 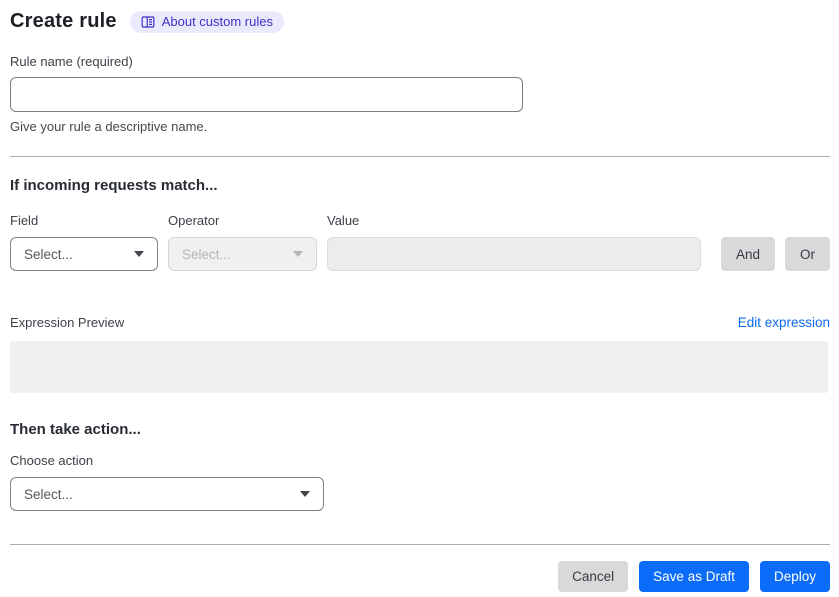 I want to click on header: Create rule About custom rules, so click(x=420, y=21).